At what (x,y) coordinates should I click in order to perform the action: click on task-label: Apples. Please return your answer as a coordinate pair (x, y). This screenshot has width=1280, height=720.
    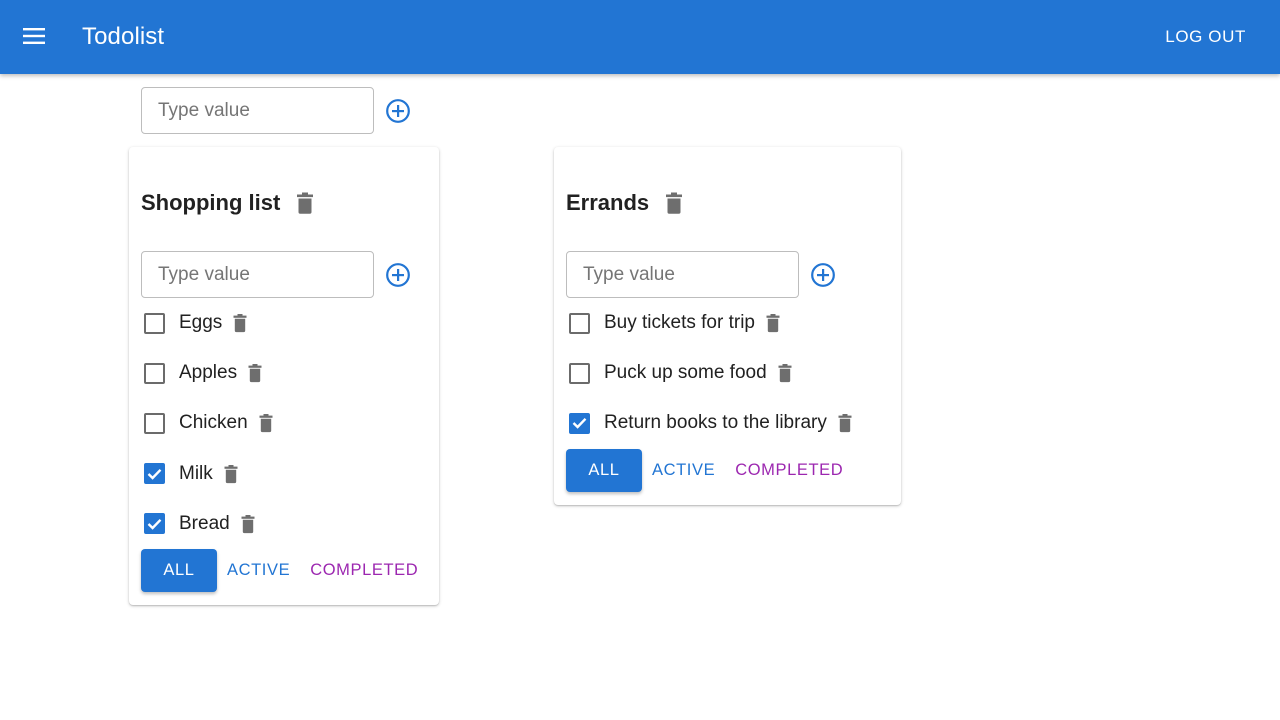
    Looking at the image, I should click on (208, 373).